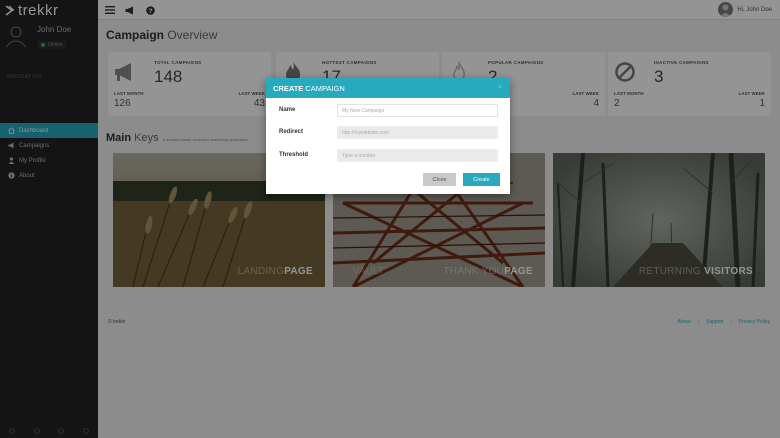  What do you see at coordinates (388, 88) in the screenshot?
I see `modal-header: CREATE CAMPAIGN ×` at bounding box center [388, 88].